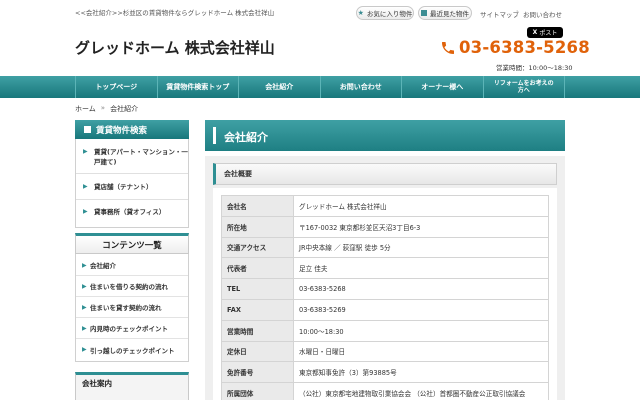  I want to click on nav-reform-line1: リフォームをお考えの, so click(523, 83).